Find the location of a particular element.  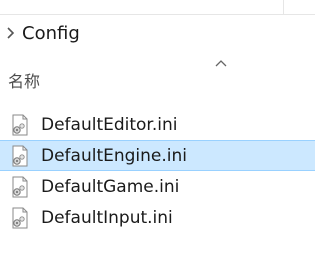

top-border is located at coordinates (157, 14).